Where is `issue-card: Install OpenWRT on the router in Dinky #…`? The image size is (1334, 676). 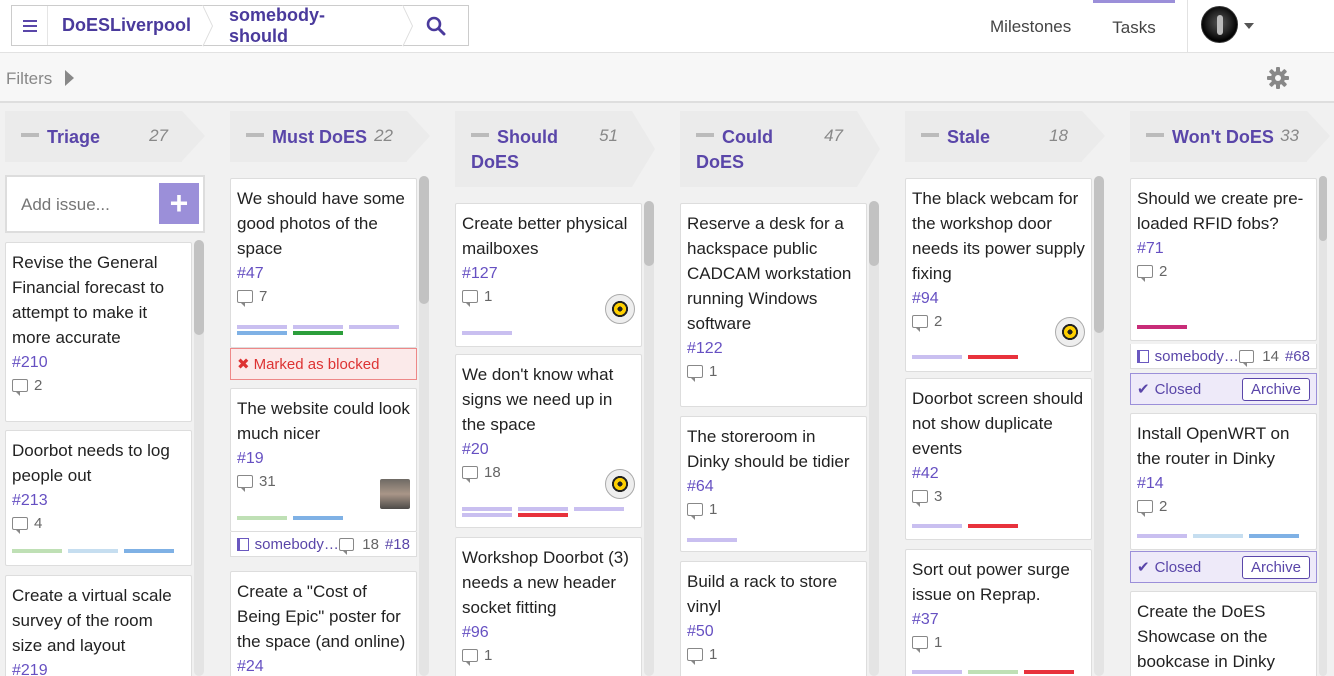 issue-card: Install OpenWRT on the router in Dinky #… is located at coordinates (1223, 481).